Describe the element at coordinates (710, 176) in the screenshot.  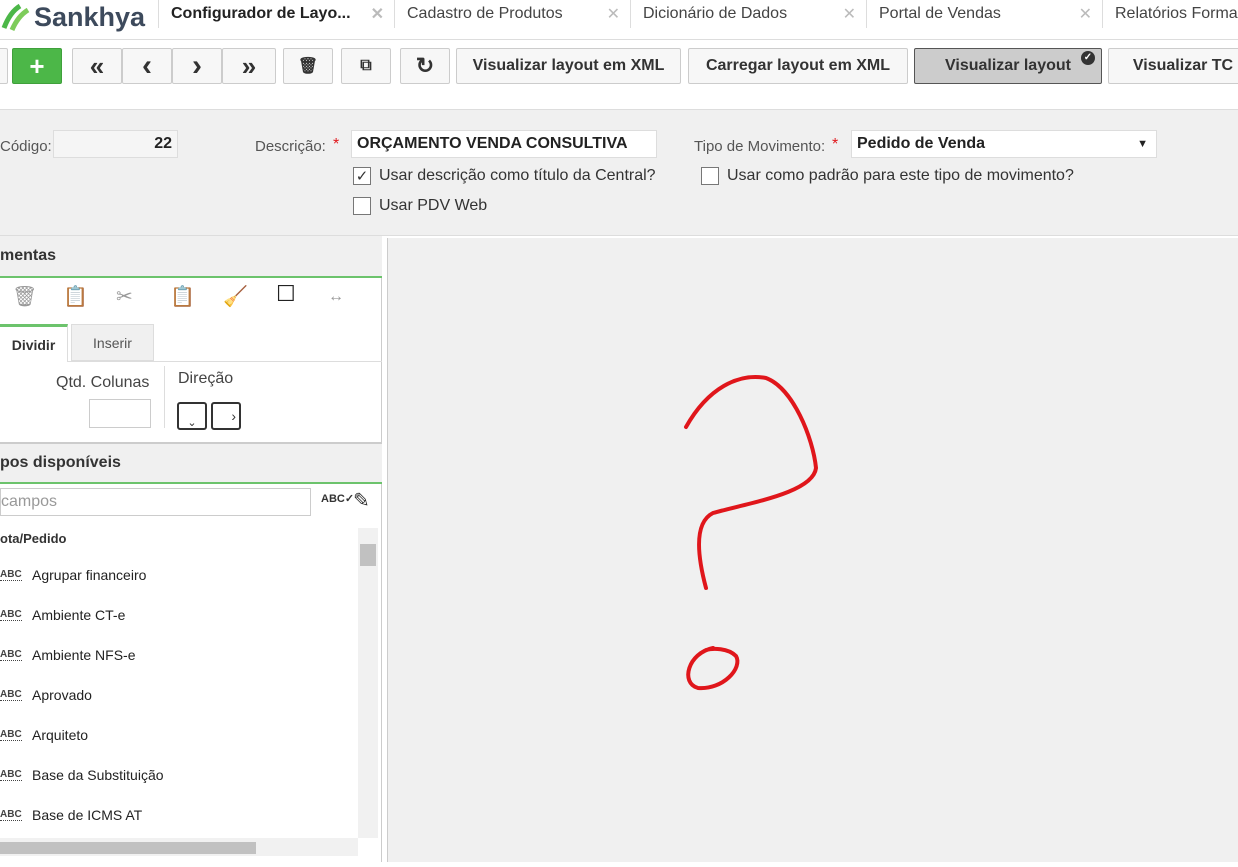
I see `padrao-checkbox` at that location.